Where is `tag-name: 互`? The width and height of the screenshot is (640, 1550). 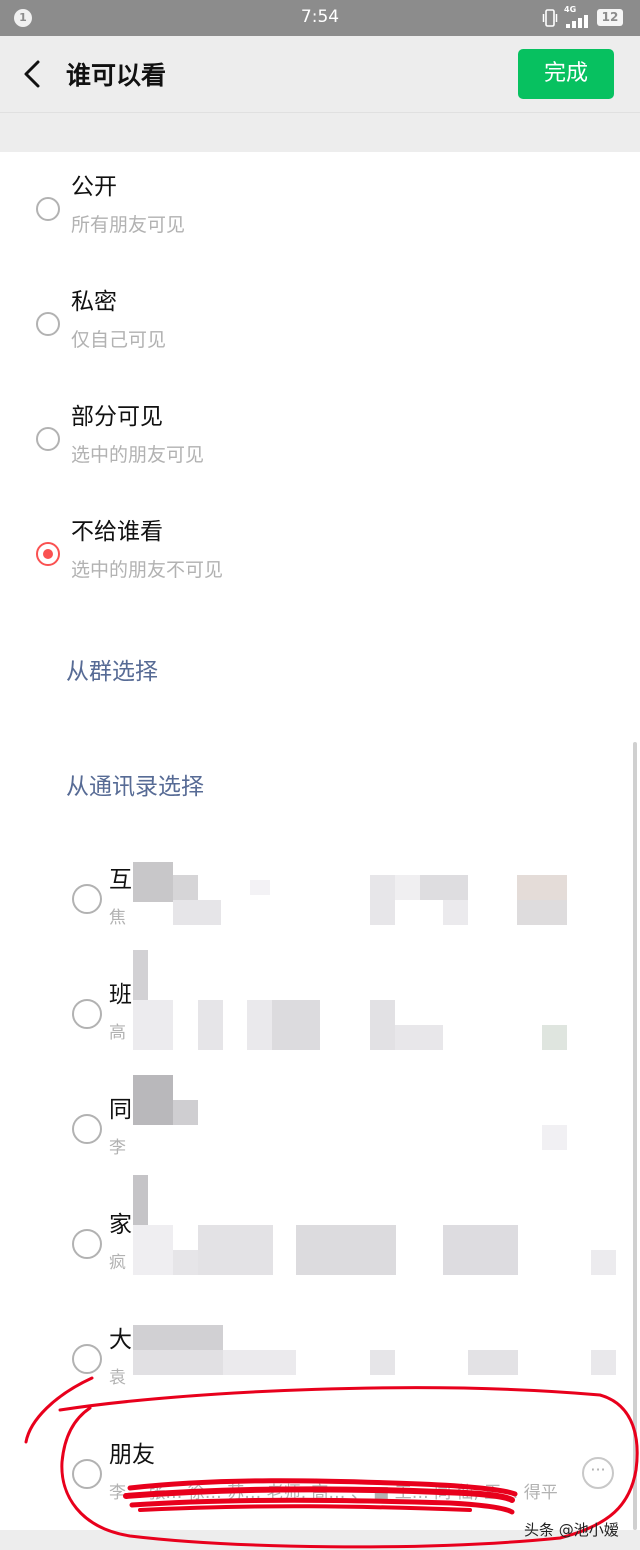
tag-name: 互 is located at coordinates (120, 880).